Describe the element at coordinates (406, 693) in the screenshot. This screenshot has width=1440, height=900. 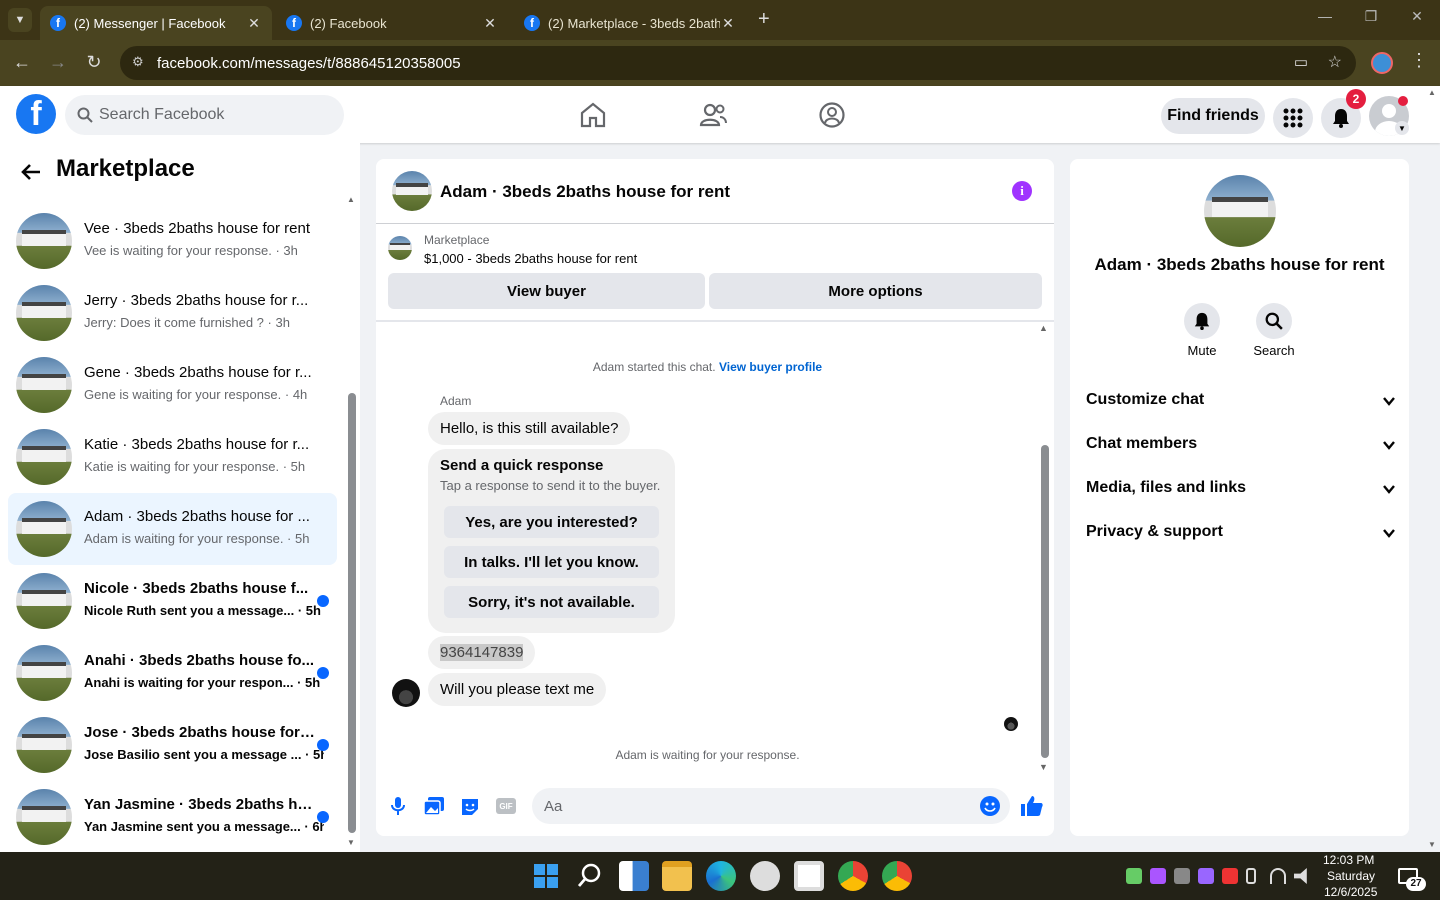
I see `sender-avatar` at that location.